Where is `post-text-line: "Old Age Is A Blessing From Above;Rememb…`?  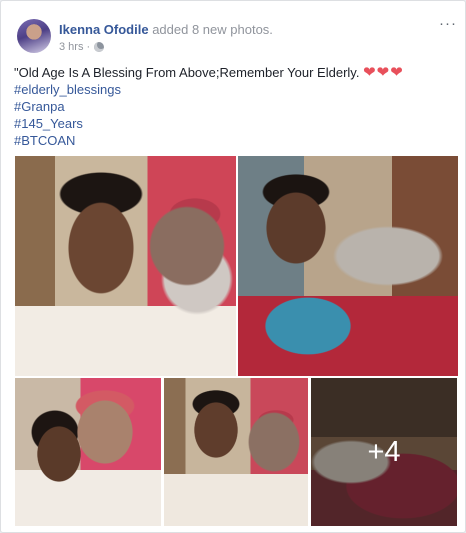
post-text-line: "Old Age Is A Blessing From Above;Rememb… is located at coordinates (187, 72).